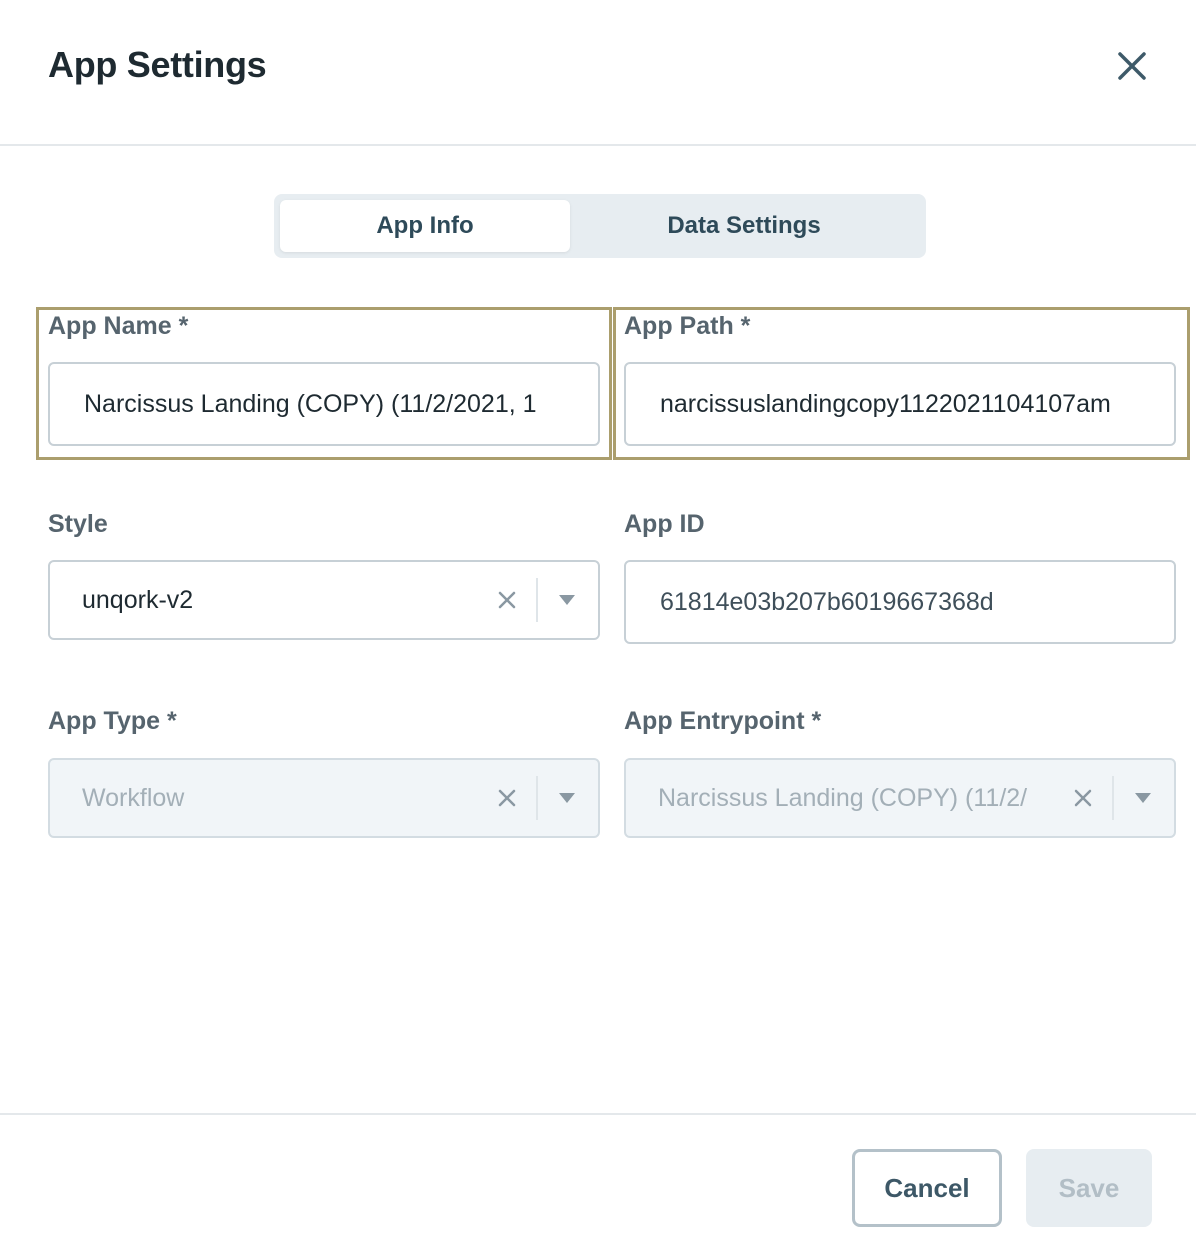 The image size is (1196, 1248). I want to click on app-type-select: Workflow, so click(324, 798).